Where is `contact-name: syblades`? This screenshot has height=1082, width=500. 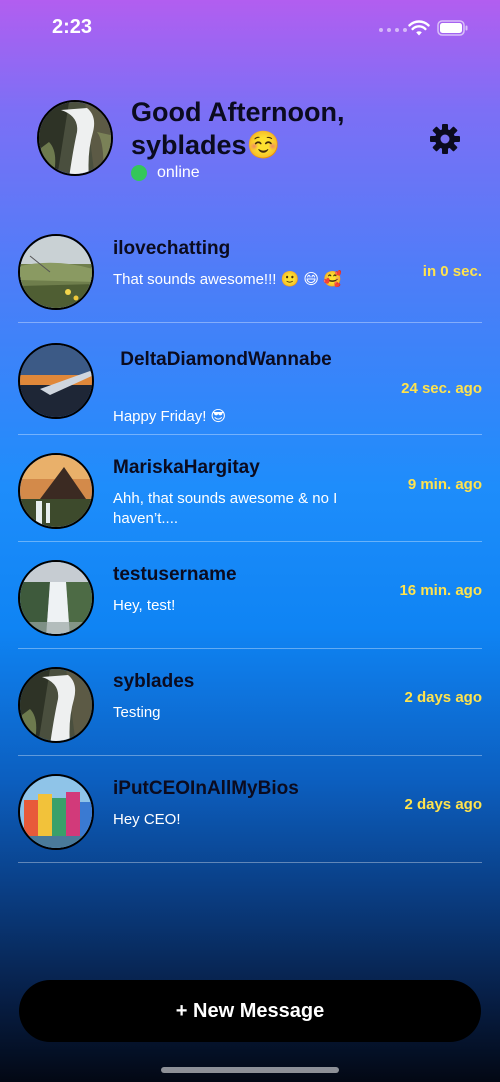 contact-name: syblades is located at coordinates (154, 681).